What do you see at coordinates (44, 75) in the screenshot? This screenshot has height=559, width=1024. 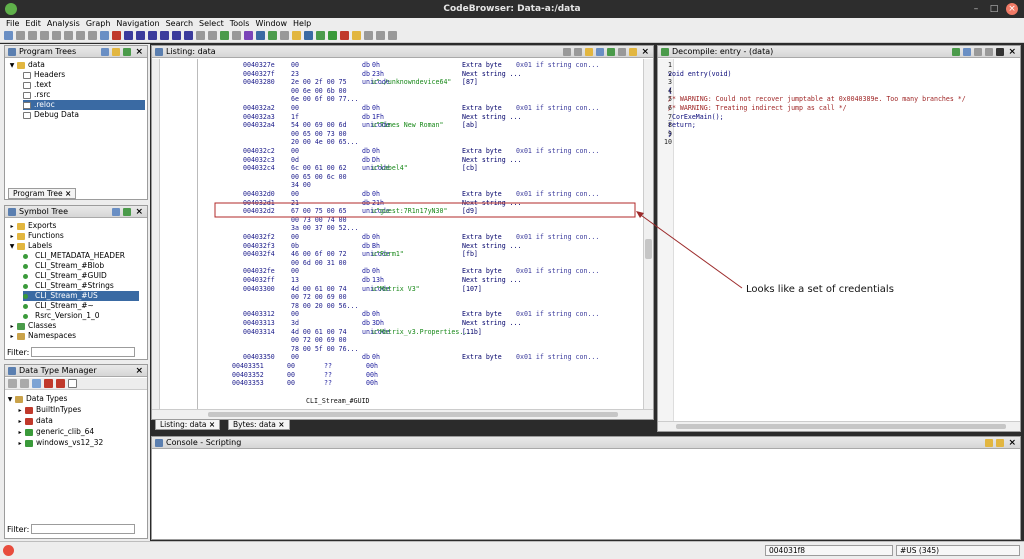 I see `tree-item-headers: Headers` at bounding box center [44, 75].